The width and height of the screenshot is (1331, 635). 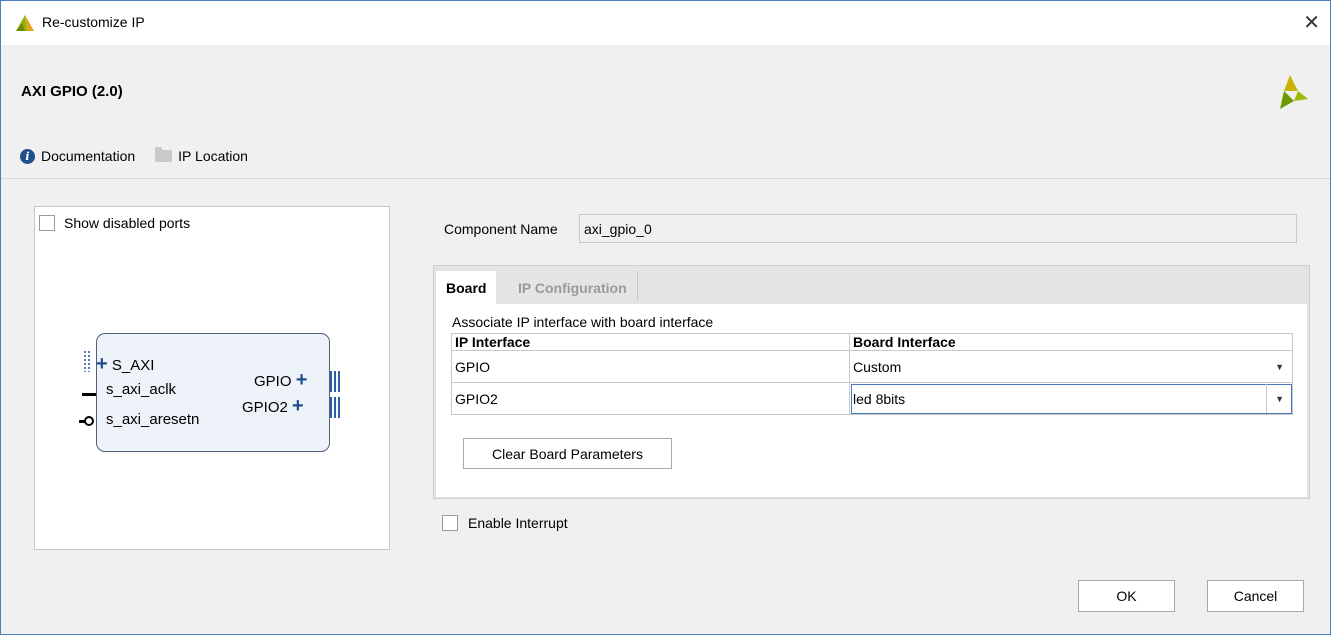 I want to click on window-title: Re-customize IP, so click(x=93, y=22).